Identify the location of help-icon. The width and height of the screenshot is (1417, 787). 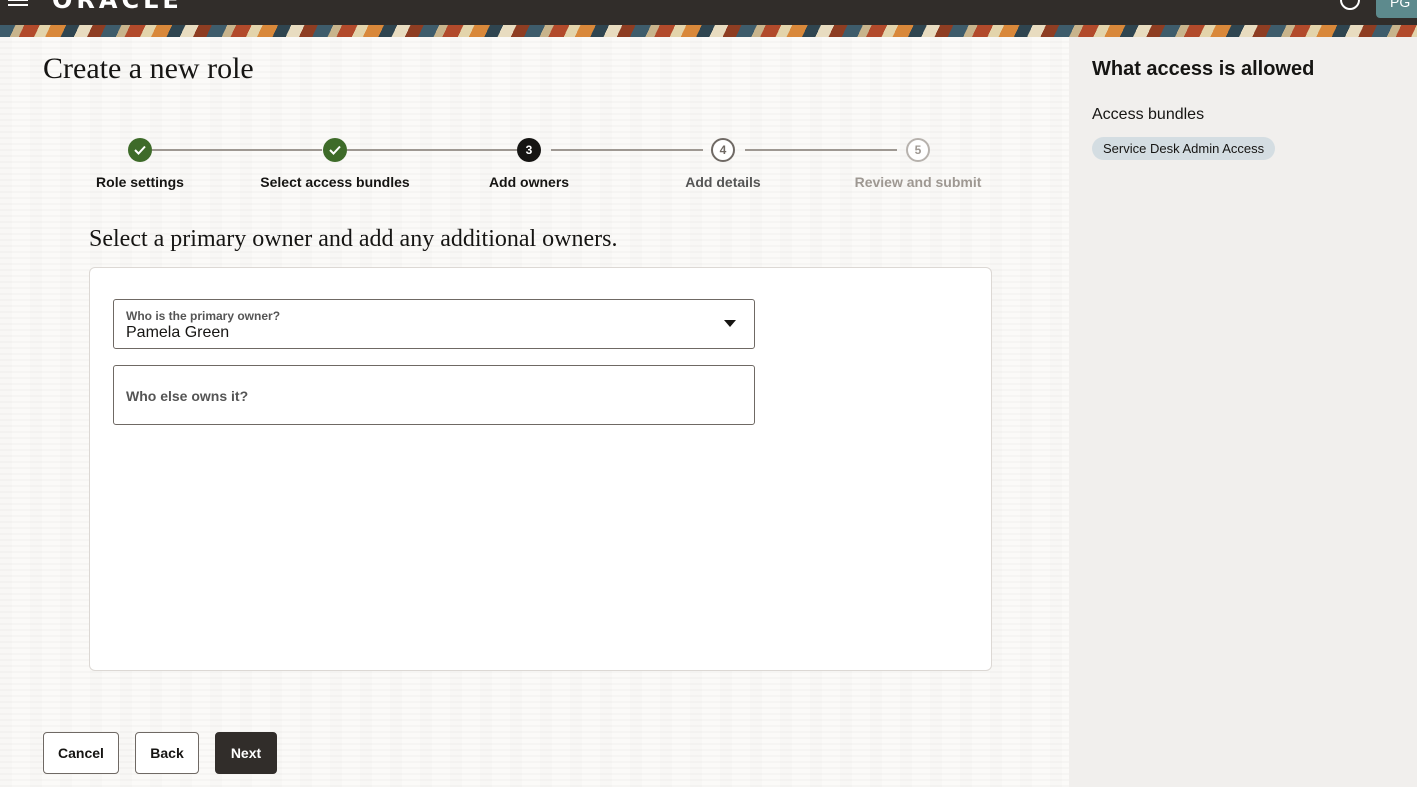
(1350, 5).